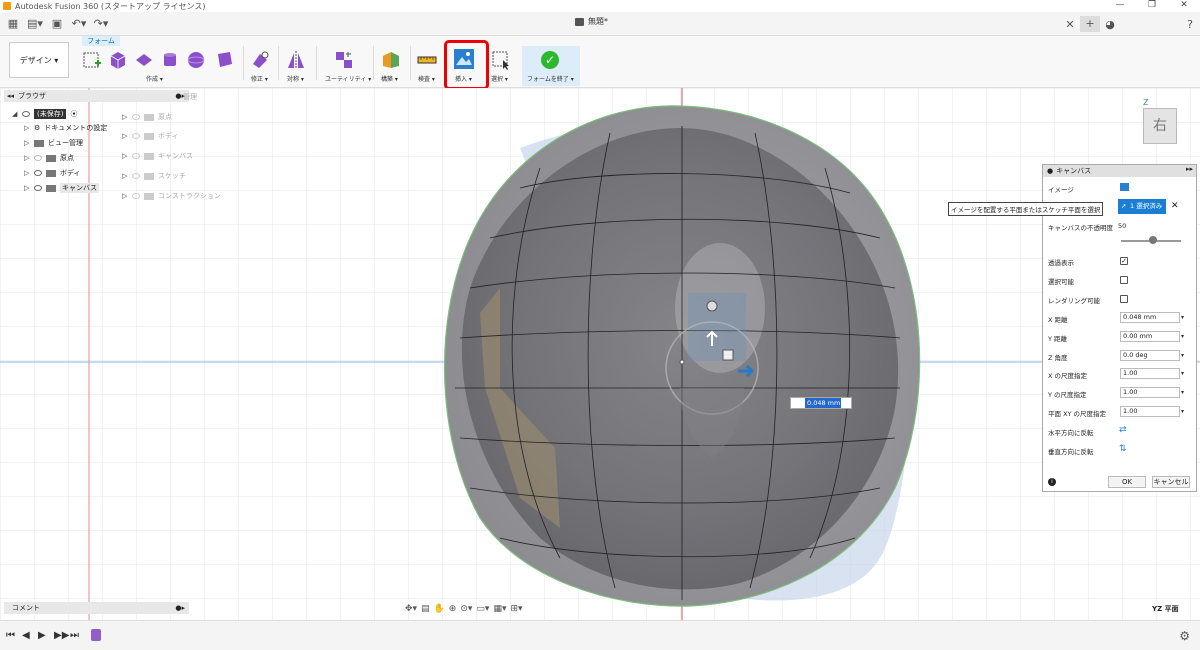  What do you see at coordinates (1050, 171) in the screenshot?
I see `dialog-toggle-icon: ●` at bounding box center [1050, 171].